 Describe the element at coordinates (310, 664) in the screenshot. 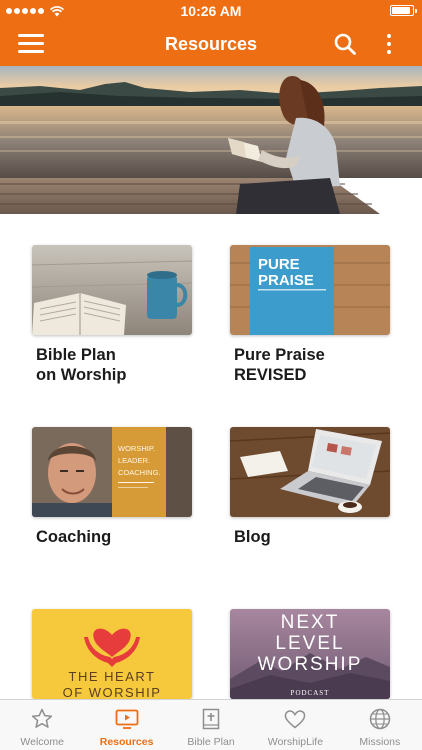

I see `overlay-line-3: WORSHIP` at that location.